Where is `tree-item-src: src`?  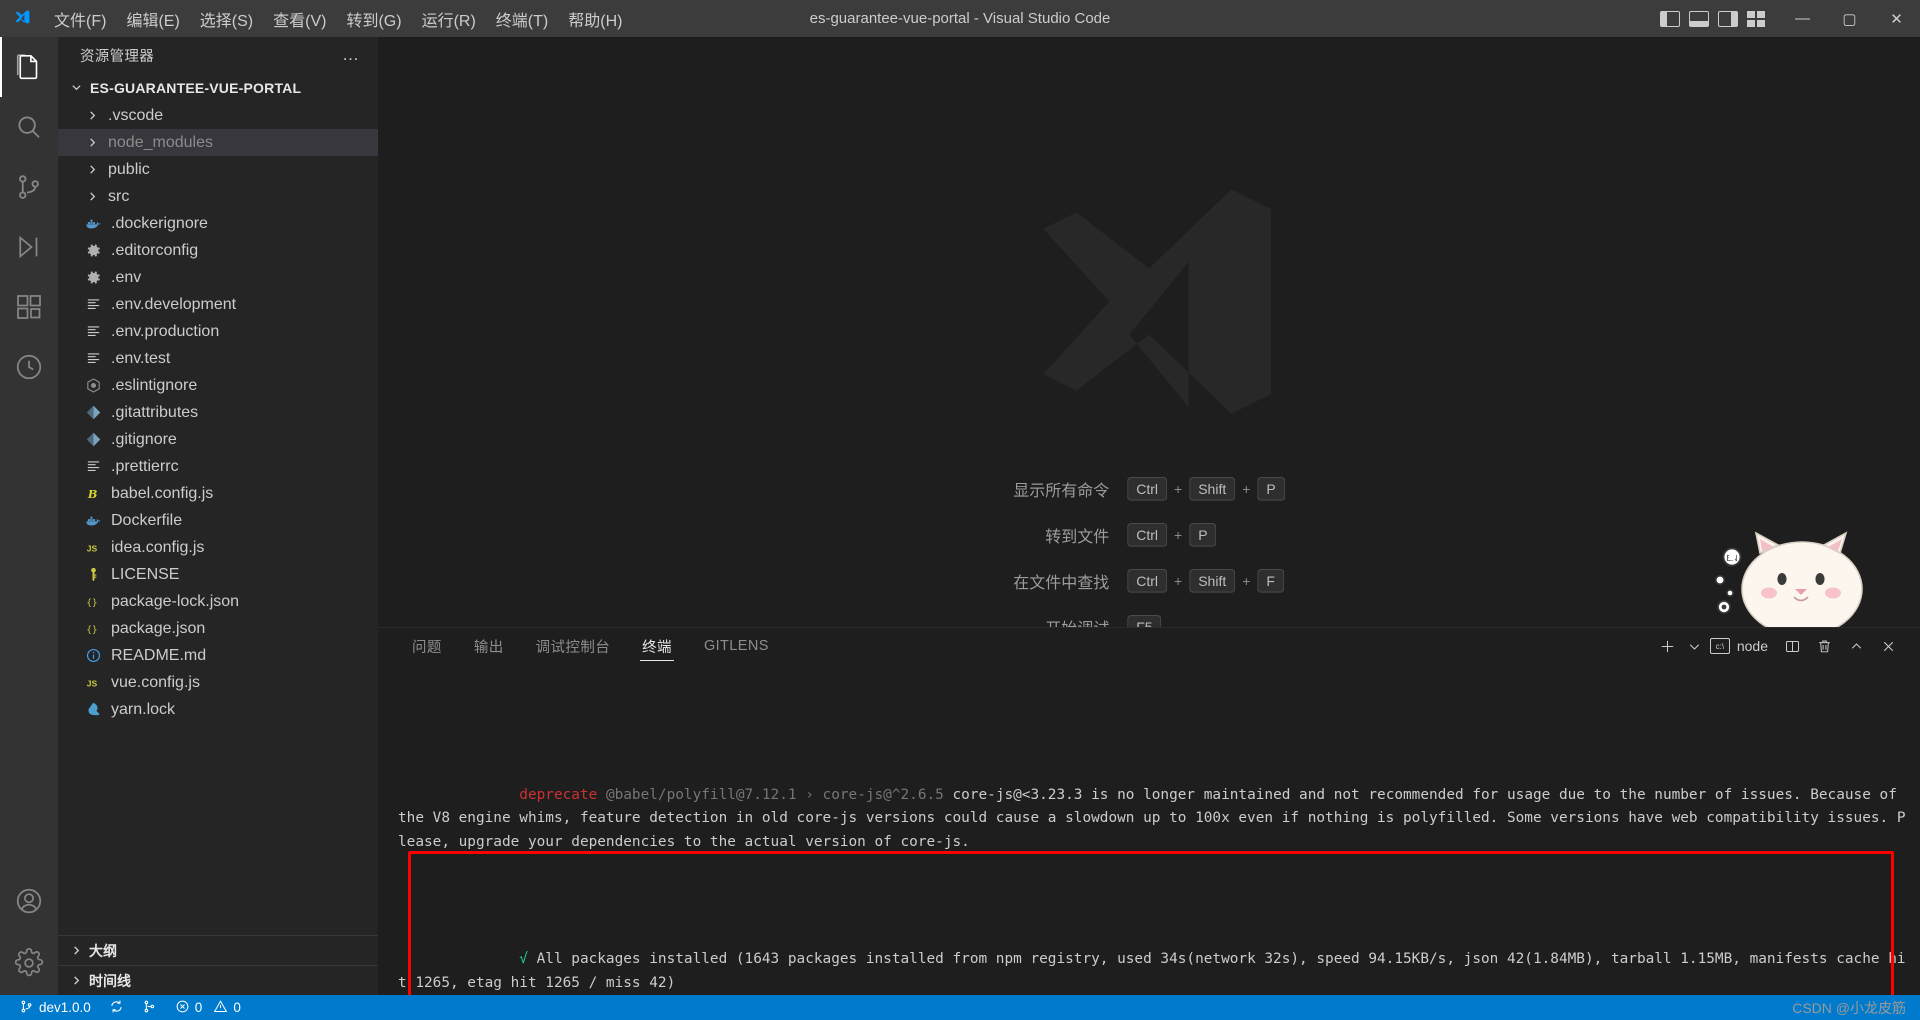 tree-item-src: src is located at coordinates (218, 196).